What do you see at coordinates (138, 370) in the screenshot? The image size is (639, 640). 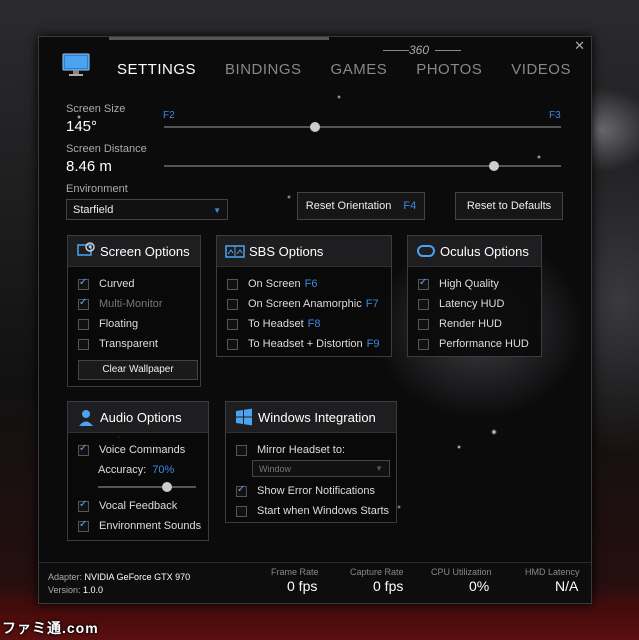 I see `clear-wallpaper-button: Clear Wallpaper` at bounding box center [138, 370].